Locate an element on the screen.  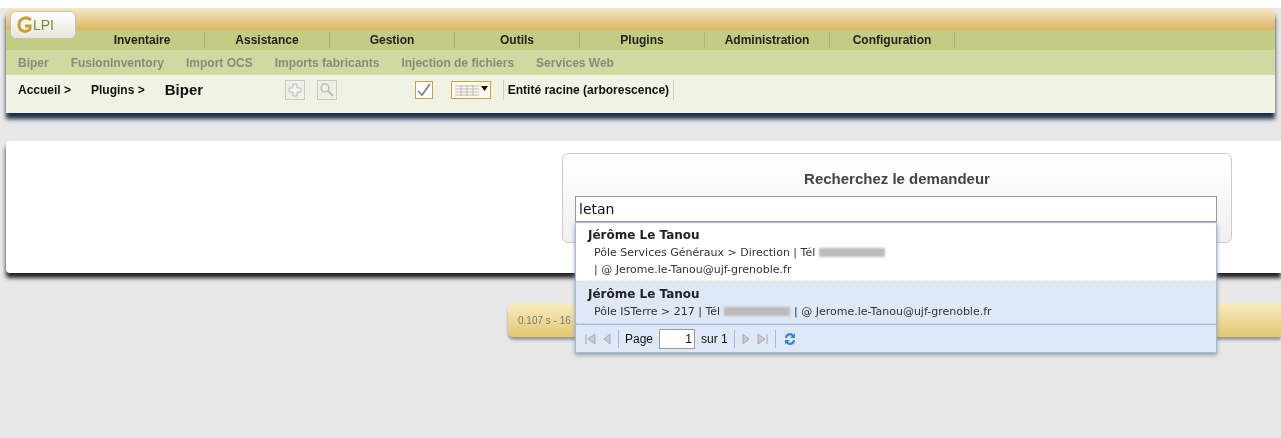
first-page-icon is located at coordinates (590, 338).